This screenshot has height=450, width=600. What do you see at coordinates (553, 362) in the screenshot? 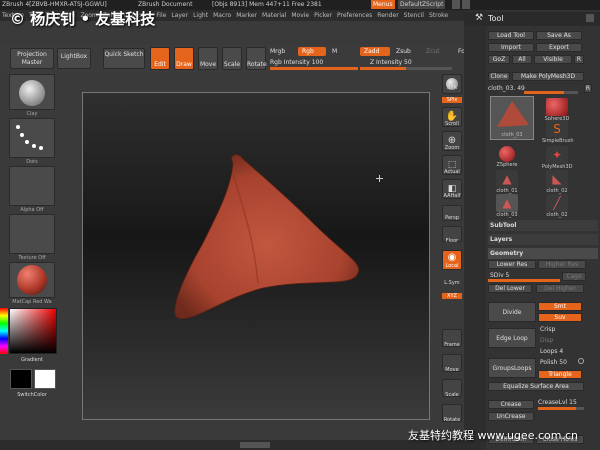
I see `polish-slider: Polish 50` at bounding box center [553, 362].